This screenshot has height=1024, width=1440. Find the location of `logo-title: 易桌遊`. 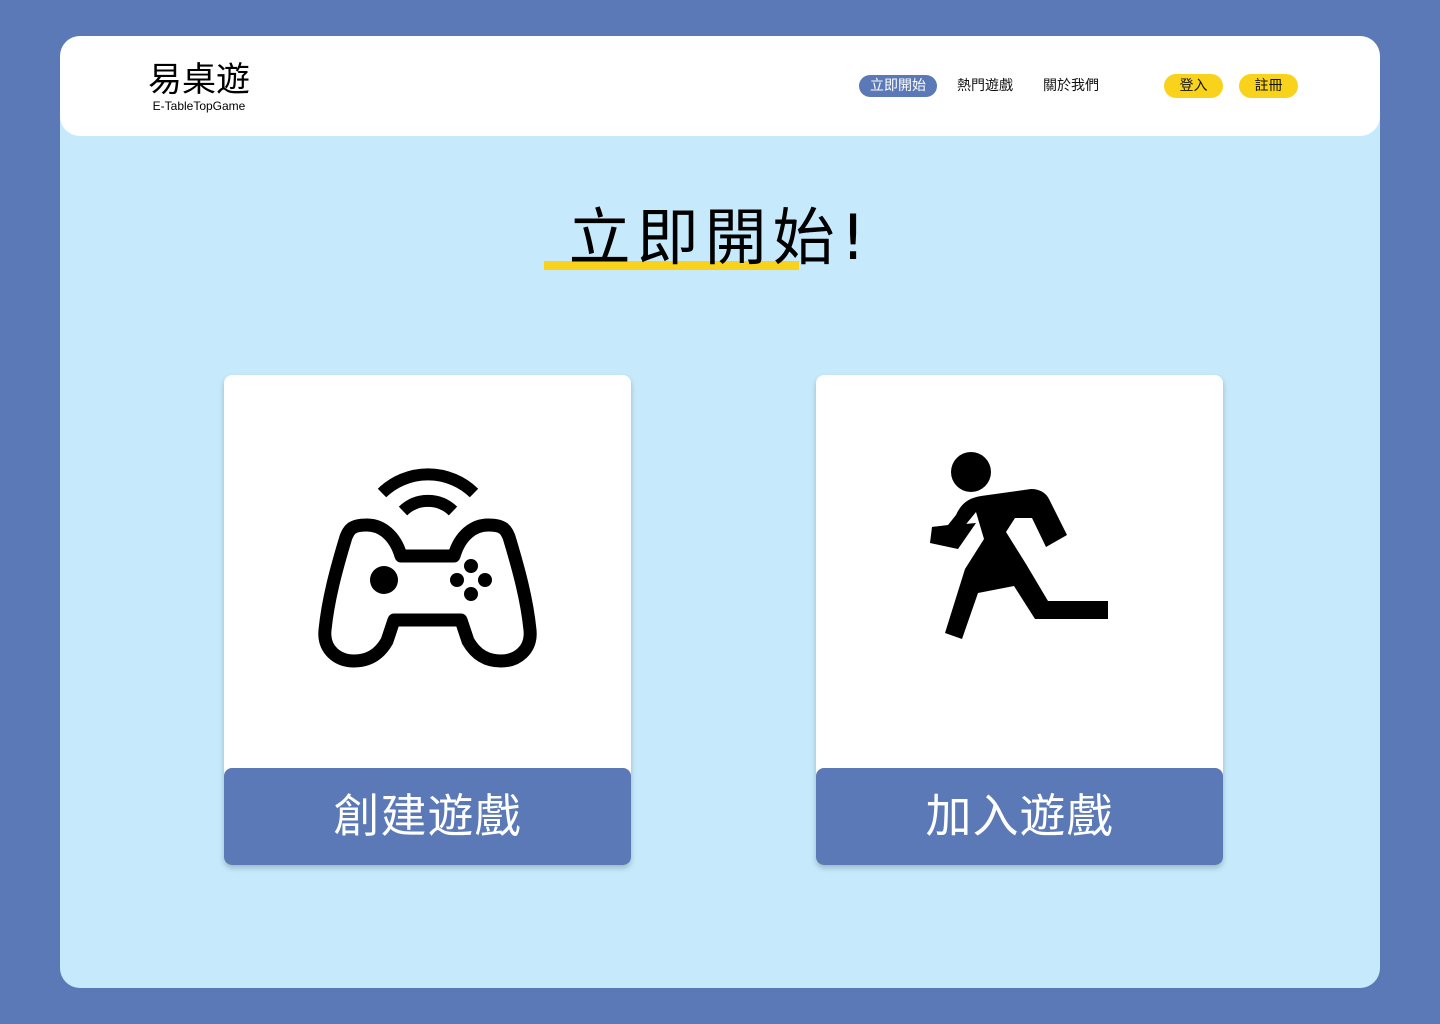

logo-title: 易桌遊 is located at coordinates (199, 80).